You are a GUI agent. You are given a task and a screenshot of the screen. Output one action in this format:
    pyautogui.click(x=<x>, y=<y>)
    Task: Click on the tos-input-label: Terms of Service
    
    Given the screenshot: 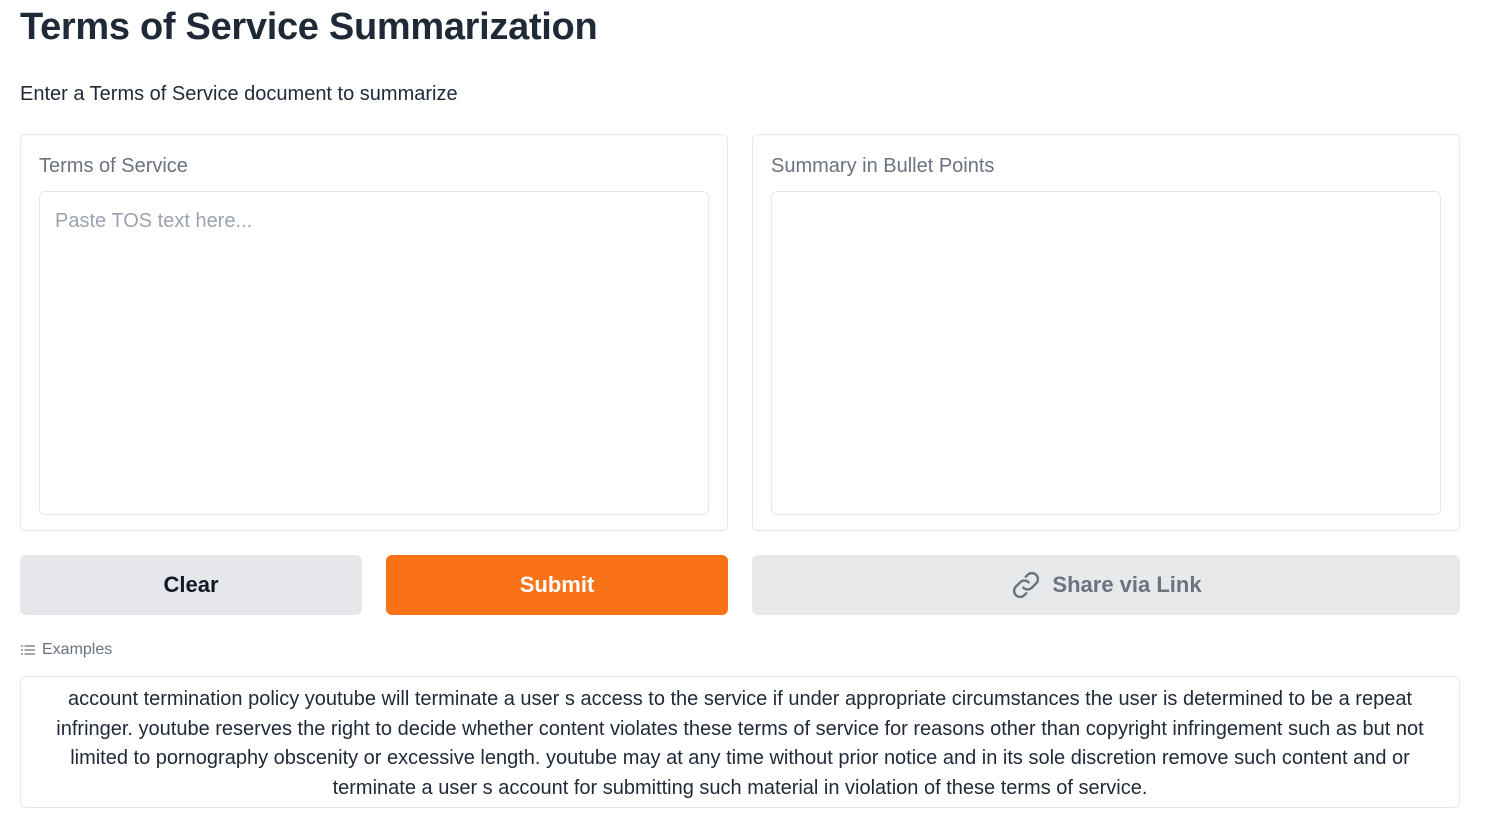 What is the action you would take?
    pyautogui.click(x=113, y=166)
    